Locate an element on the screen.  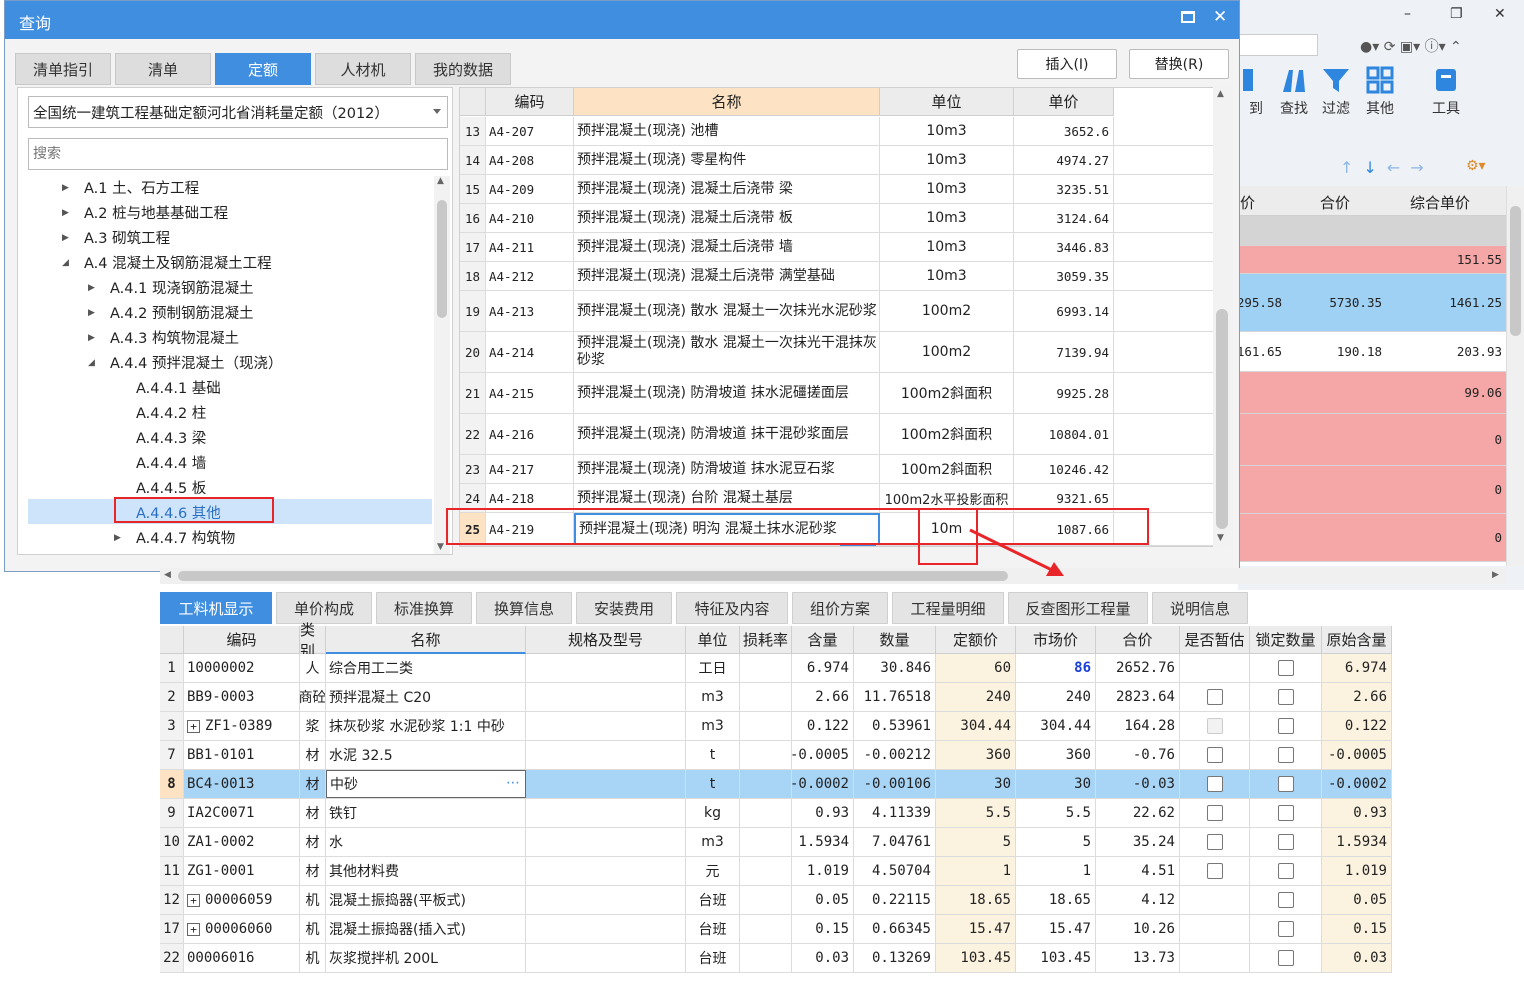
tree-scrollbar: ▲ ▼ is located at coordinates (442, 365).